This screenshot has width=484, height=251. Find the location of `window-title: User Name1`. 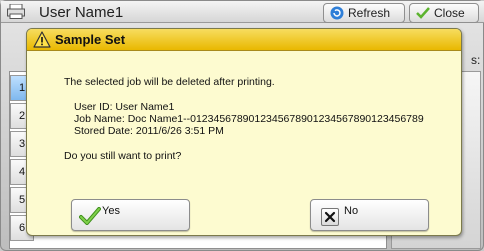

window-title: User Name1 is located at coordinates (81, 12).